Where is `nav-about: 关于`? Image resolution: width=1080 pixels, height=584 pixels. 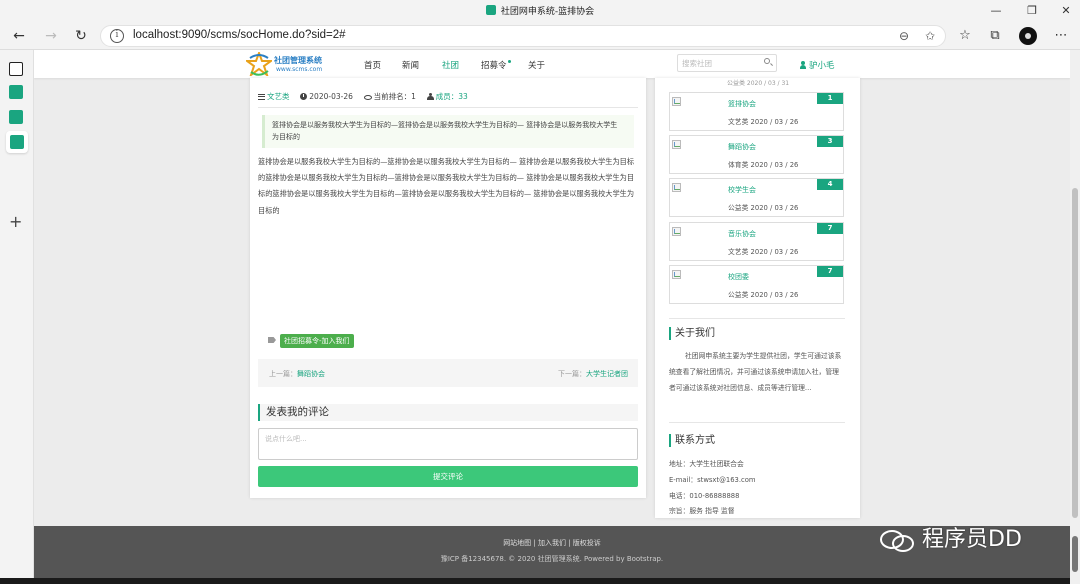
nav-about: 关于 is located at coordinates (536, 65).